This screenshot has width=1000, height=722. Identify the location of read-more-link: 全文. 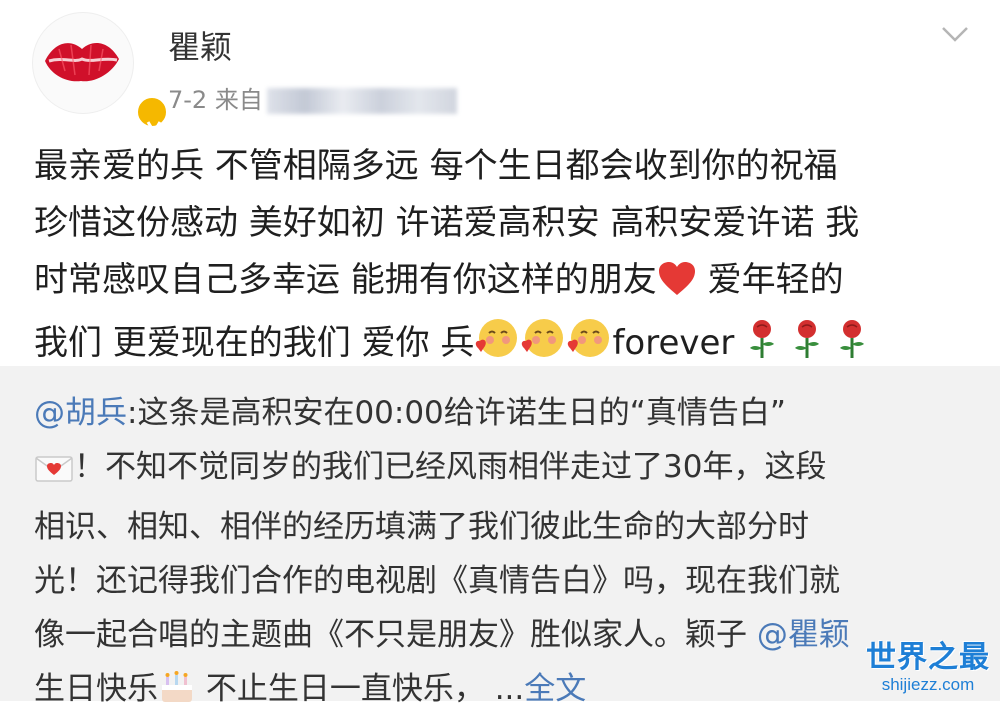
(555, 689).